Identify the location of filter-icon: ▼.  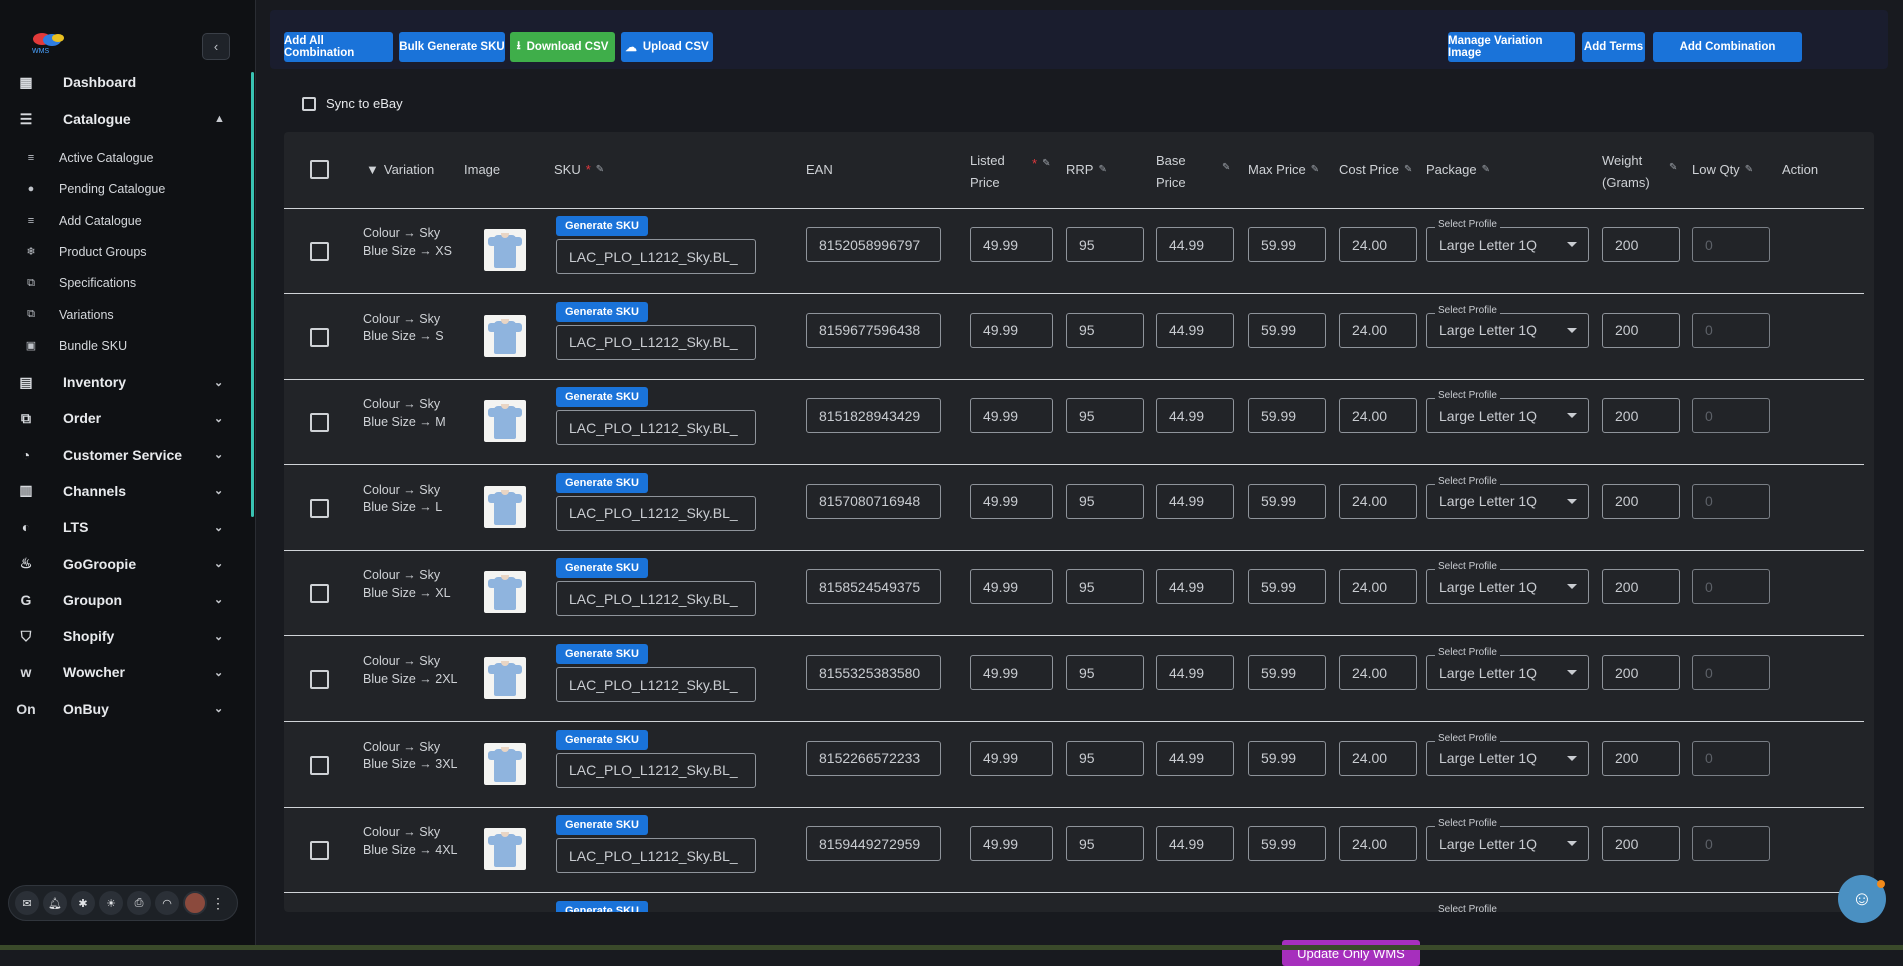
(372, 169).